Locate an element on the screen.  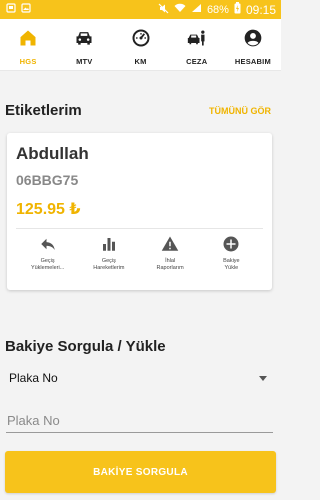
nav-item-km: KM is located at coordinates (140, 44).